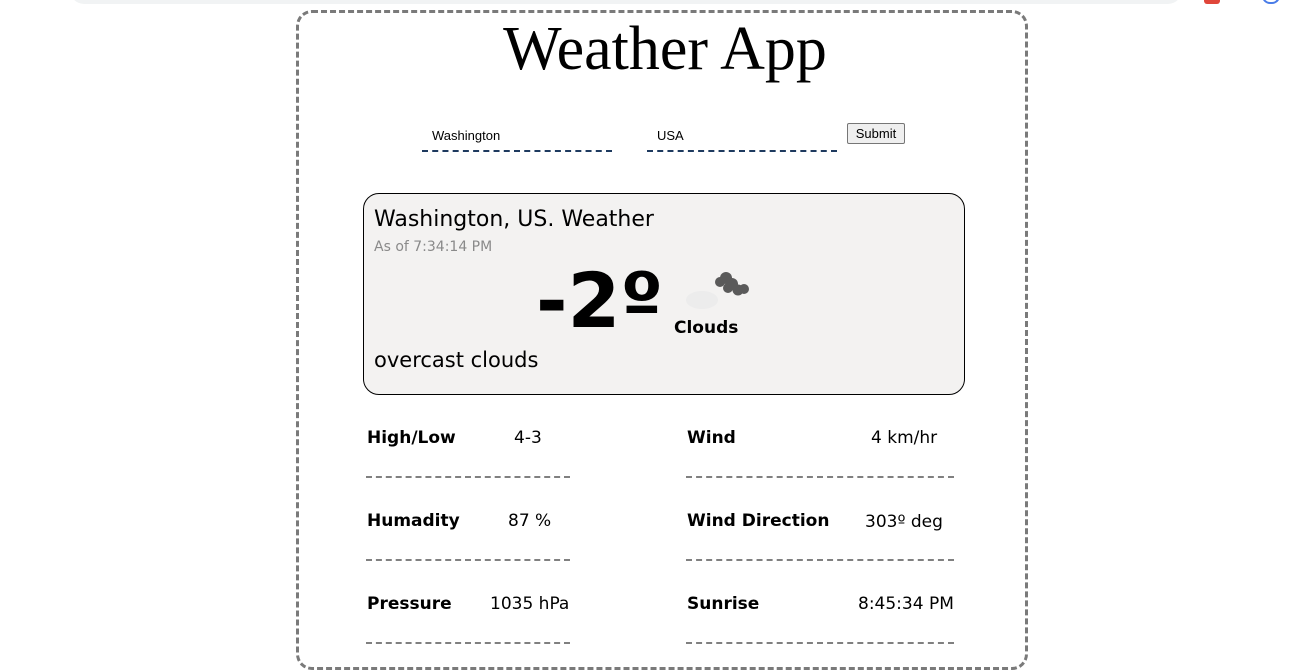  What do you see at coordinates (1271, 2) in the screenshot?
I see `profile-icon` at bounding box center [1271, 2].